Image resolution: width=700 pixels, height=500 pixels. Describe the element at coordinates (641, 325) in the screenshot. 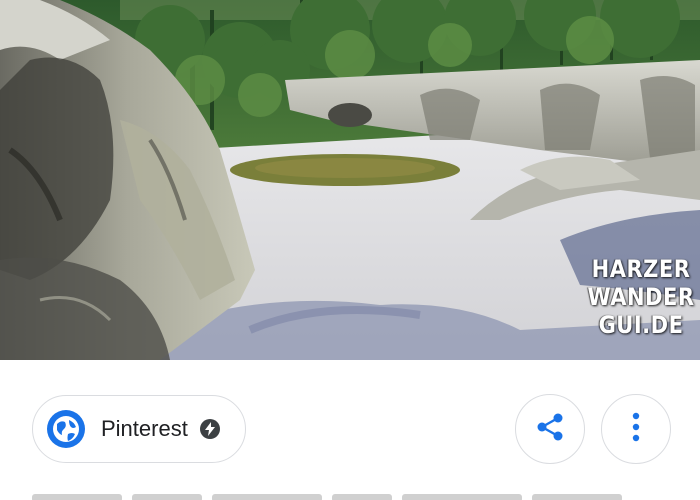

I see `watermark-line-3: GUI.DE` at that location.